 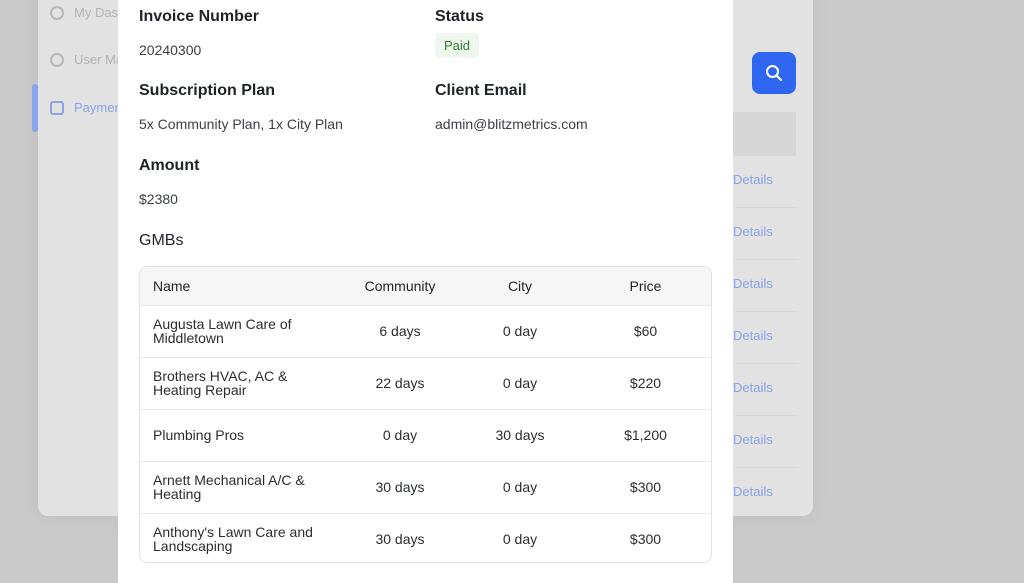 I want to click on column-header-city: City, so click(x=520, y=285).